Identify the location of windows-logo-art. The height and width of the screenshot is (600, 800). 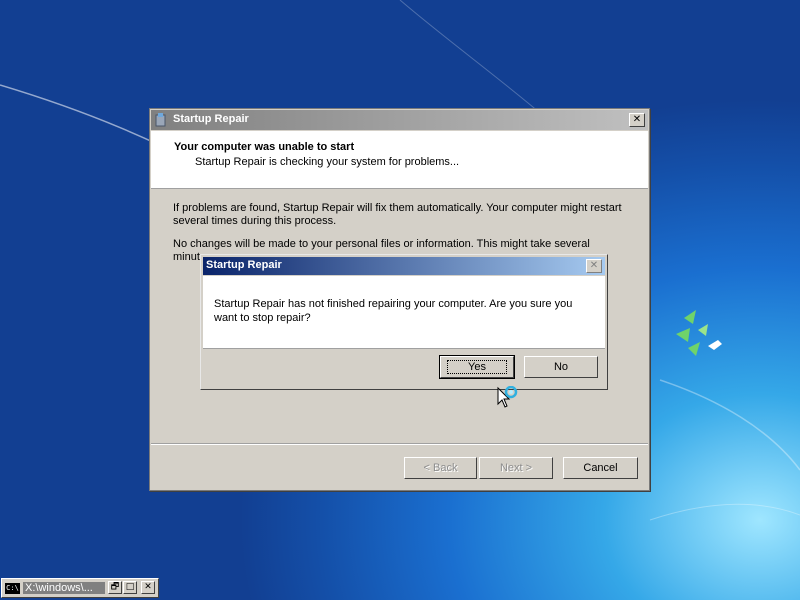
(692, 333).